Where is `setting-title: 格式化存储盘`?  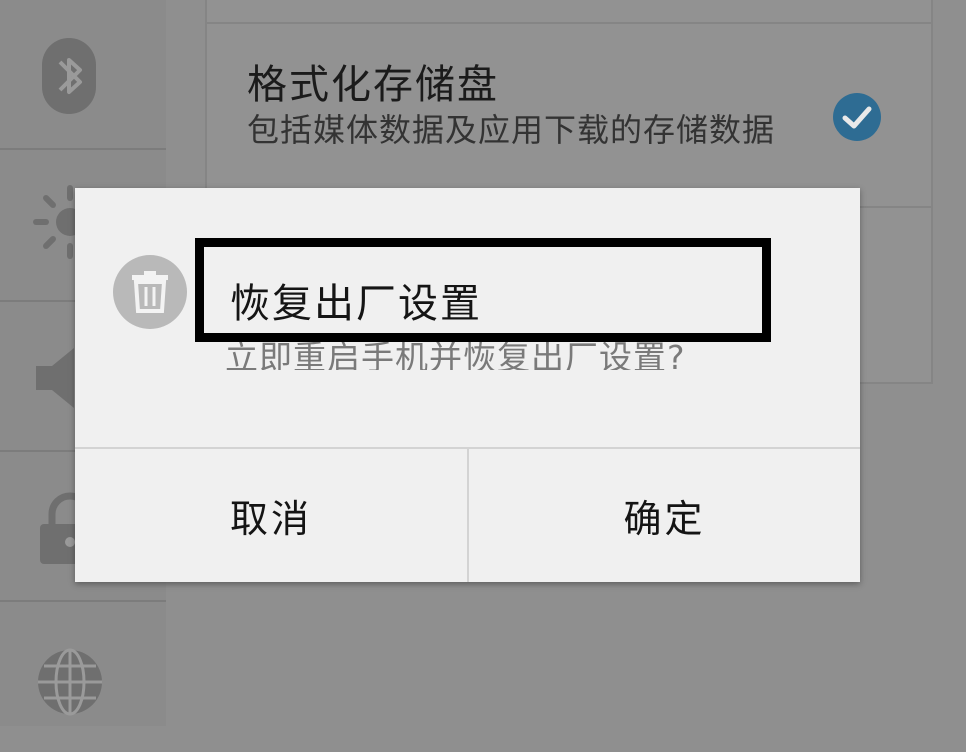 setting-title: 格式化存储盘 is located at coordinates (373, 85).